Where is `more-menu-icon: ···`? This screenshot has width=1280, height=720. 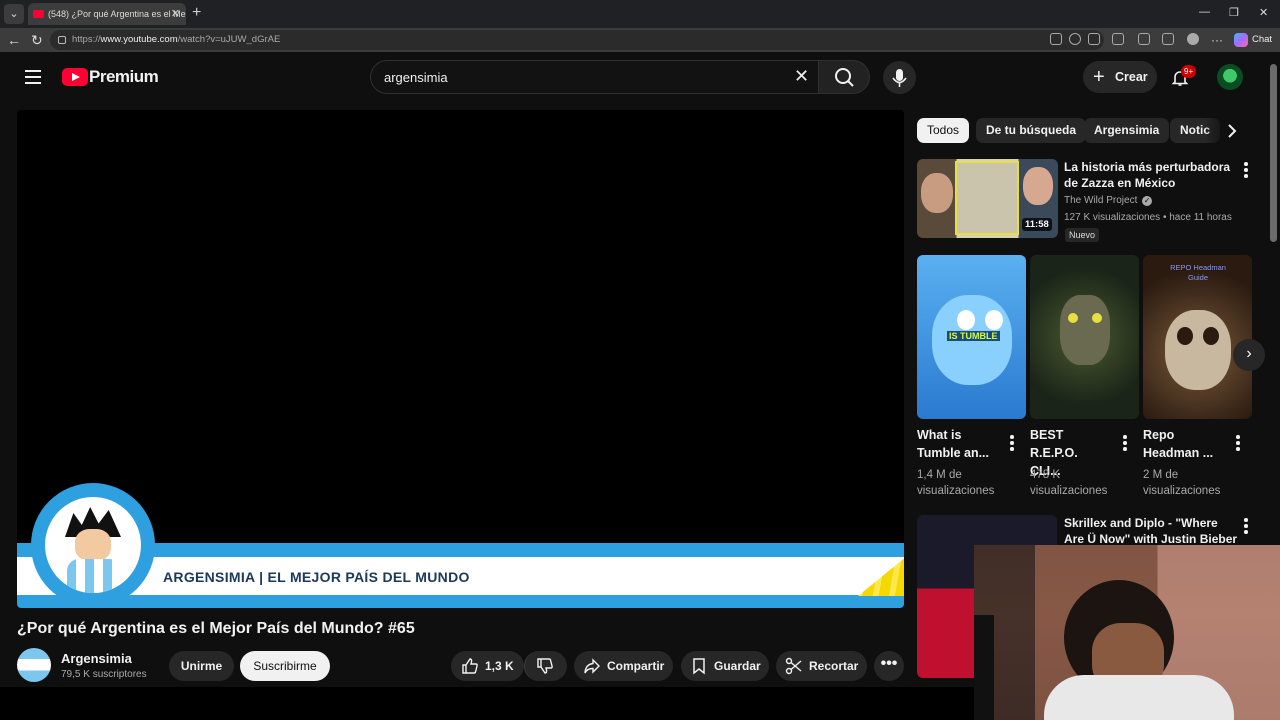
more-menu-icon: ··· is located at coordinates (1217, 40).